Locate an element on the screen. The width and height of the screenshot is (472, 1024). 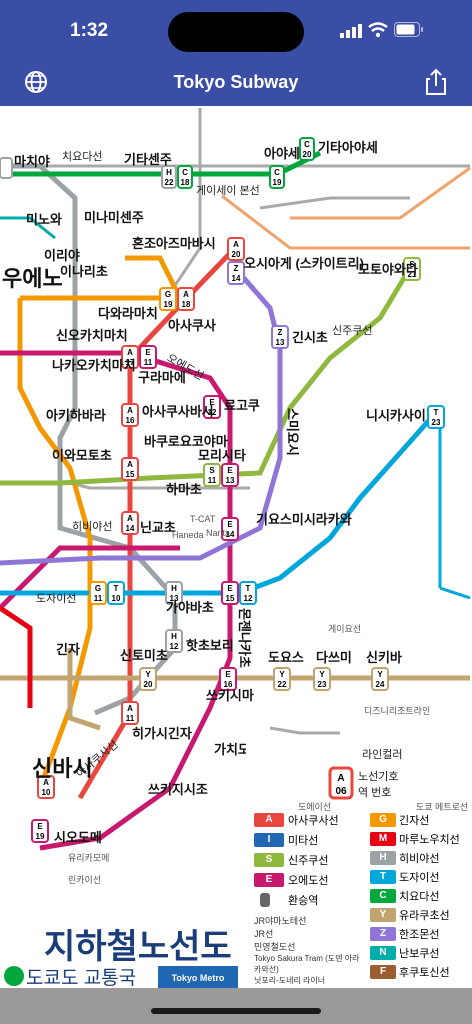
legend-item: G 긴자선 is located at coordinates (420, 819).